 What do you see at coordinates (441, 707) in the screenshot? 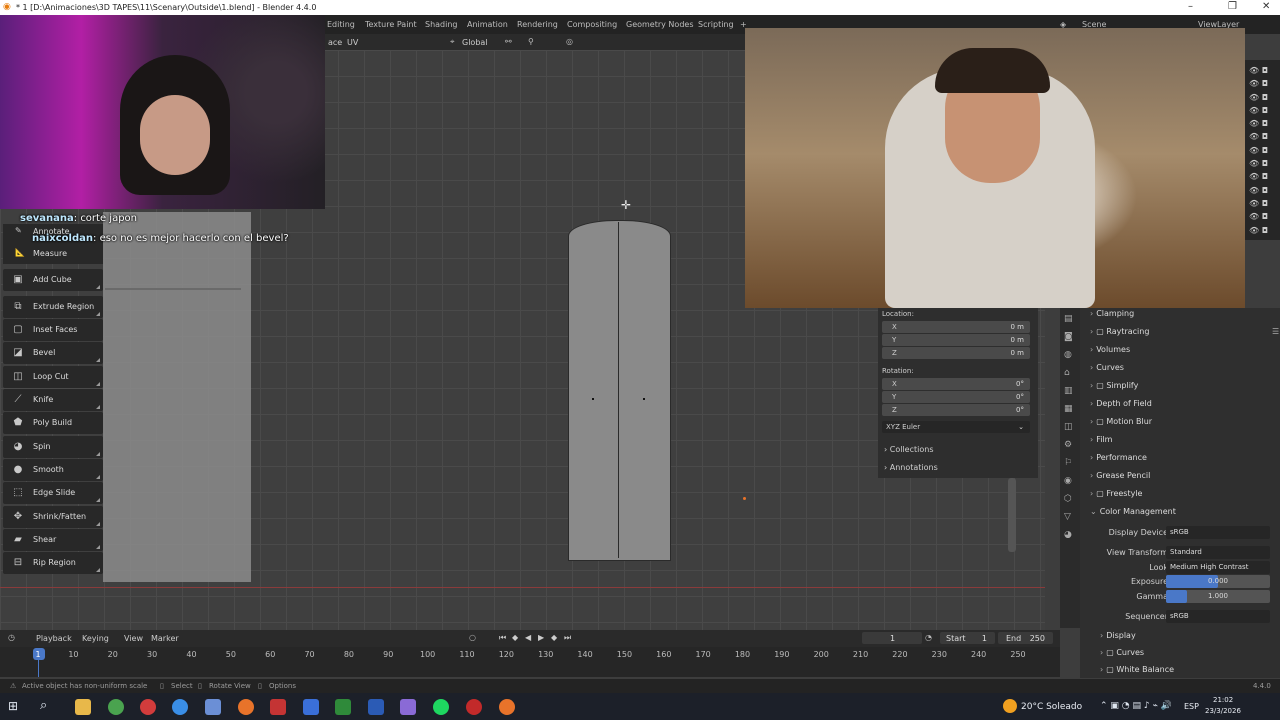
I see `spotify-icon` at bounding box center [441, 707].